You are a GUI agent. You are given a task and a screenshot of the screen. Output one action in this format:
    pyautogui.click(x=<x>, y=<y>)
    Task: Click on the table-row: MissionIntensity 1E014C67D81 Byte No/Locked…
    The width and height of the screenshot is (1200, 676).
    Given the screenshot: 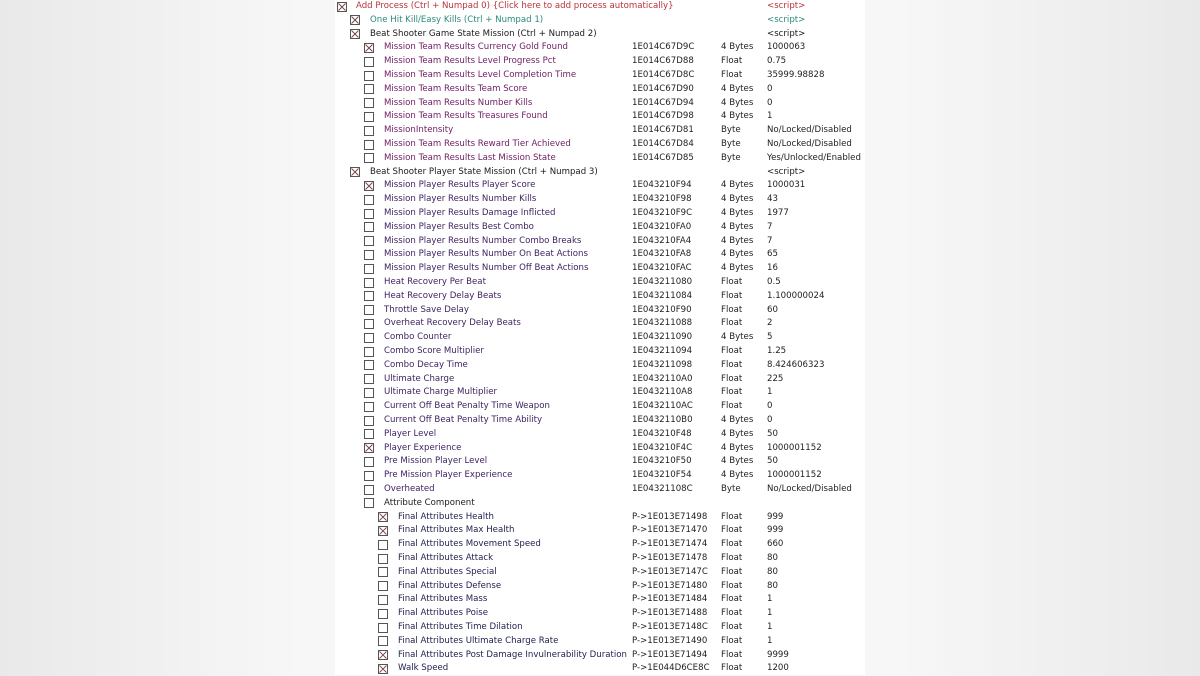 What is the action you would take?
    pyautogui.click(x=600, y=131)
    